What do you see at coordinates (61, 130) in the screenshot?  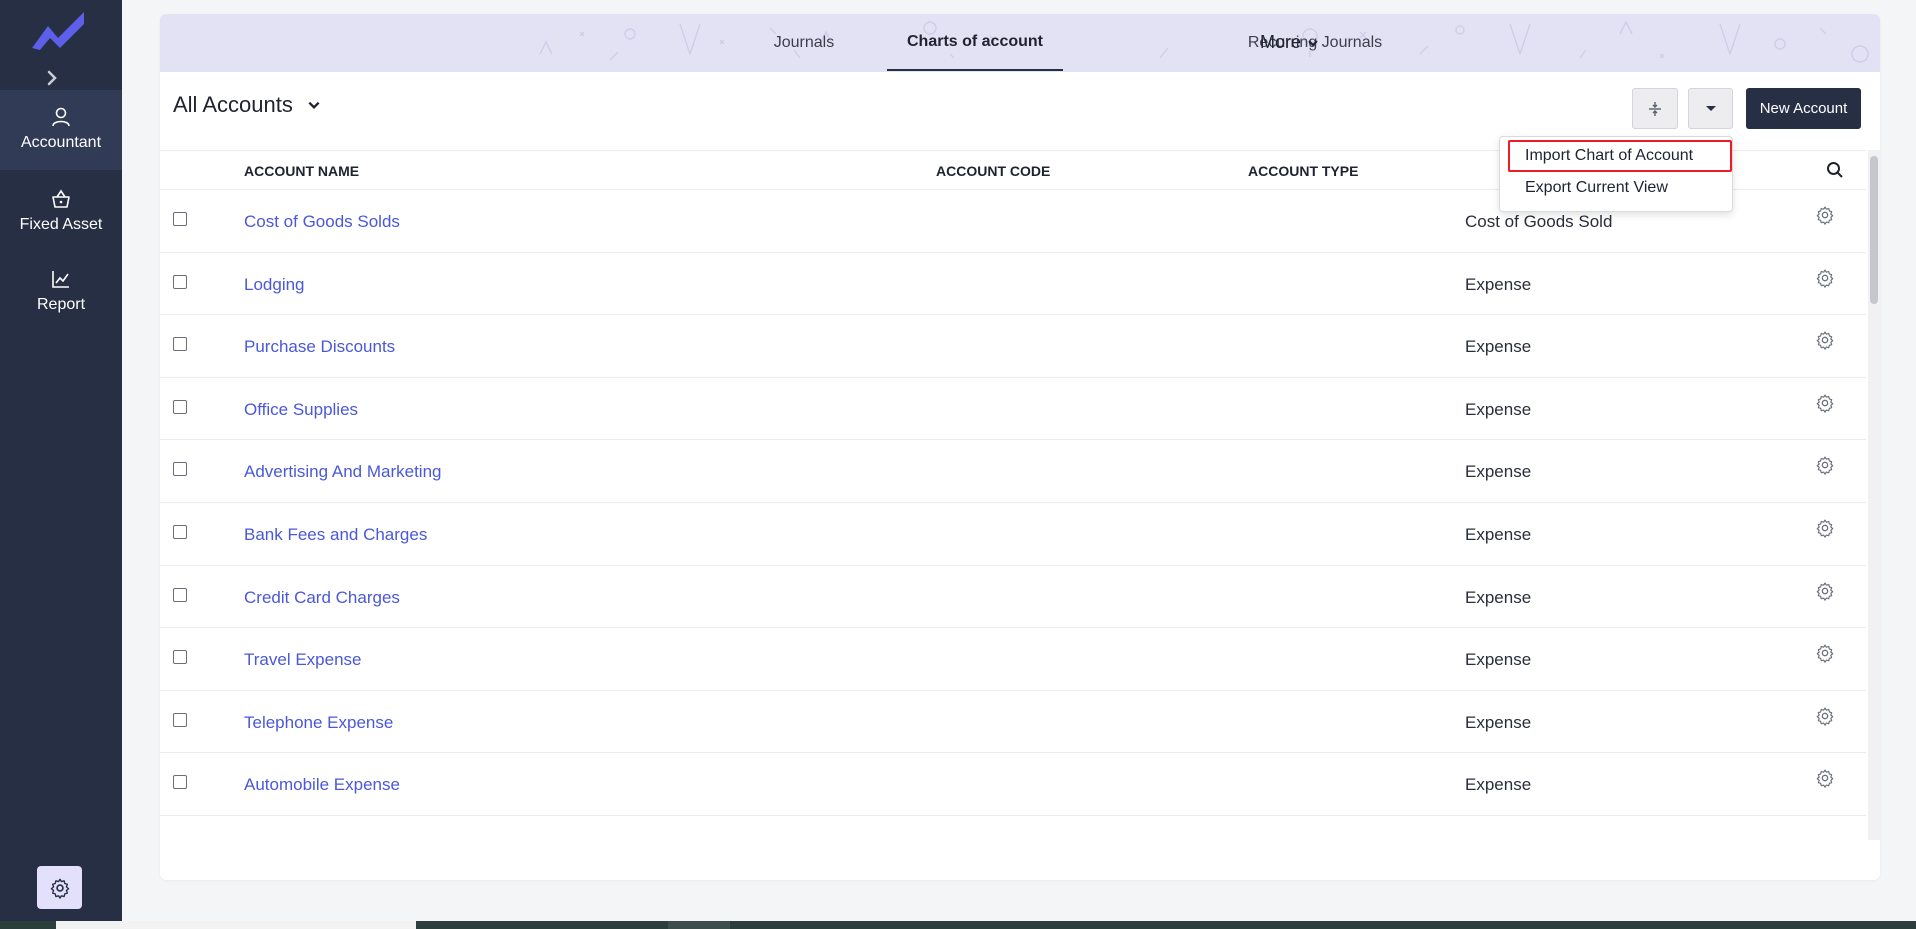 I see `sidebar-item-accountant: Accountant` at bounding box center [61, 130].